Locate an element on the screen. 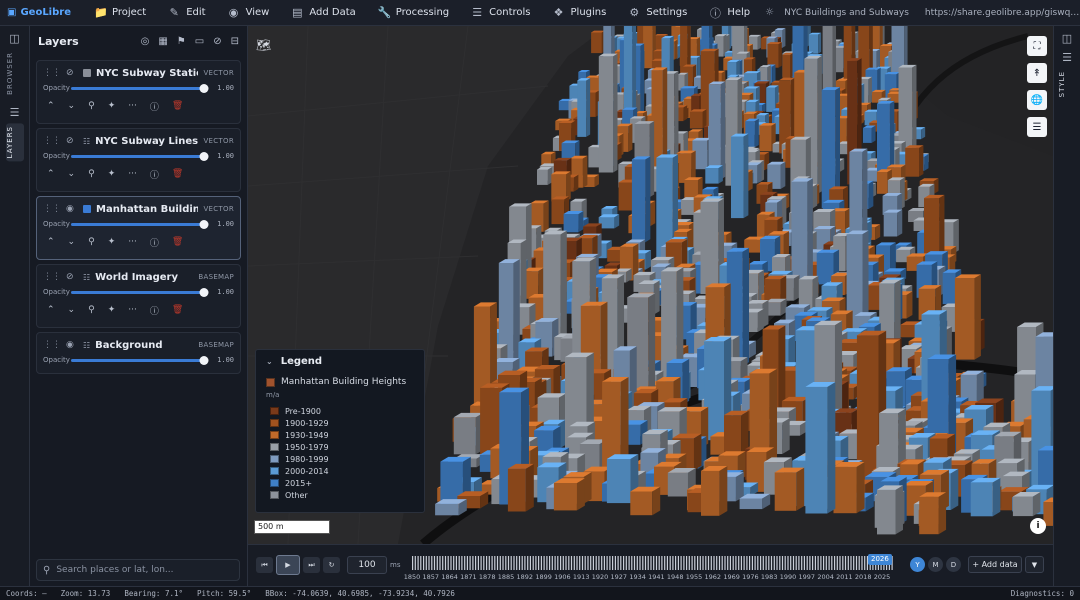 The image size is (1080, 600). compass-icon: ↟ is located at coordinates (1037, 73).